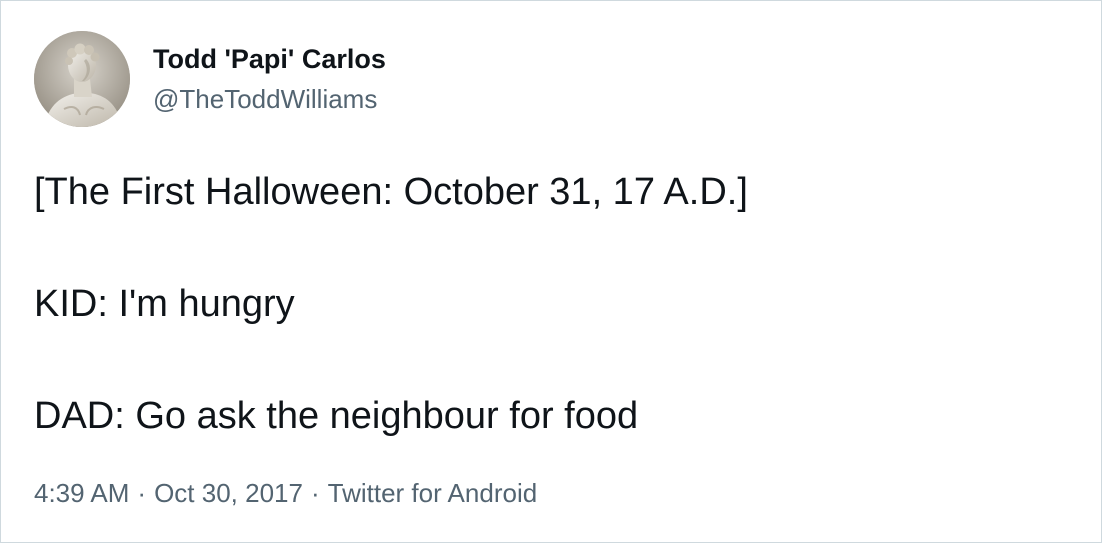 Image resolution: width=1102 pixels, height=543 pixels. Describe the element at coordinates (336, 416) in the screenshot. I see `tweet-text-line: DAD: Go ask the neighbour for food` at that location.